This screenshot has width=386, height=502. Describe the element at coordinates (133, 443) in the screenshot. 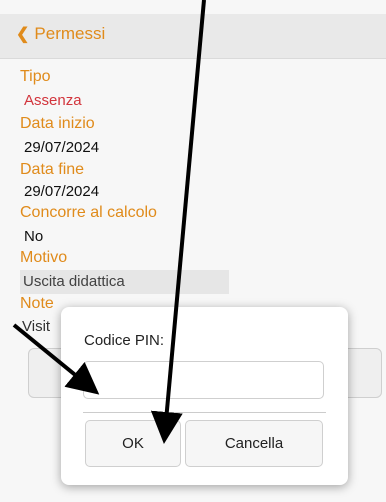

I see `ok-button: OK` at that location.